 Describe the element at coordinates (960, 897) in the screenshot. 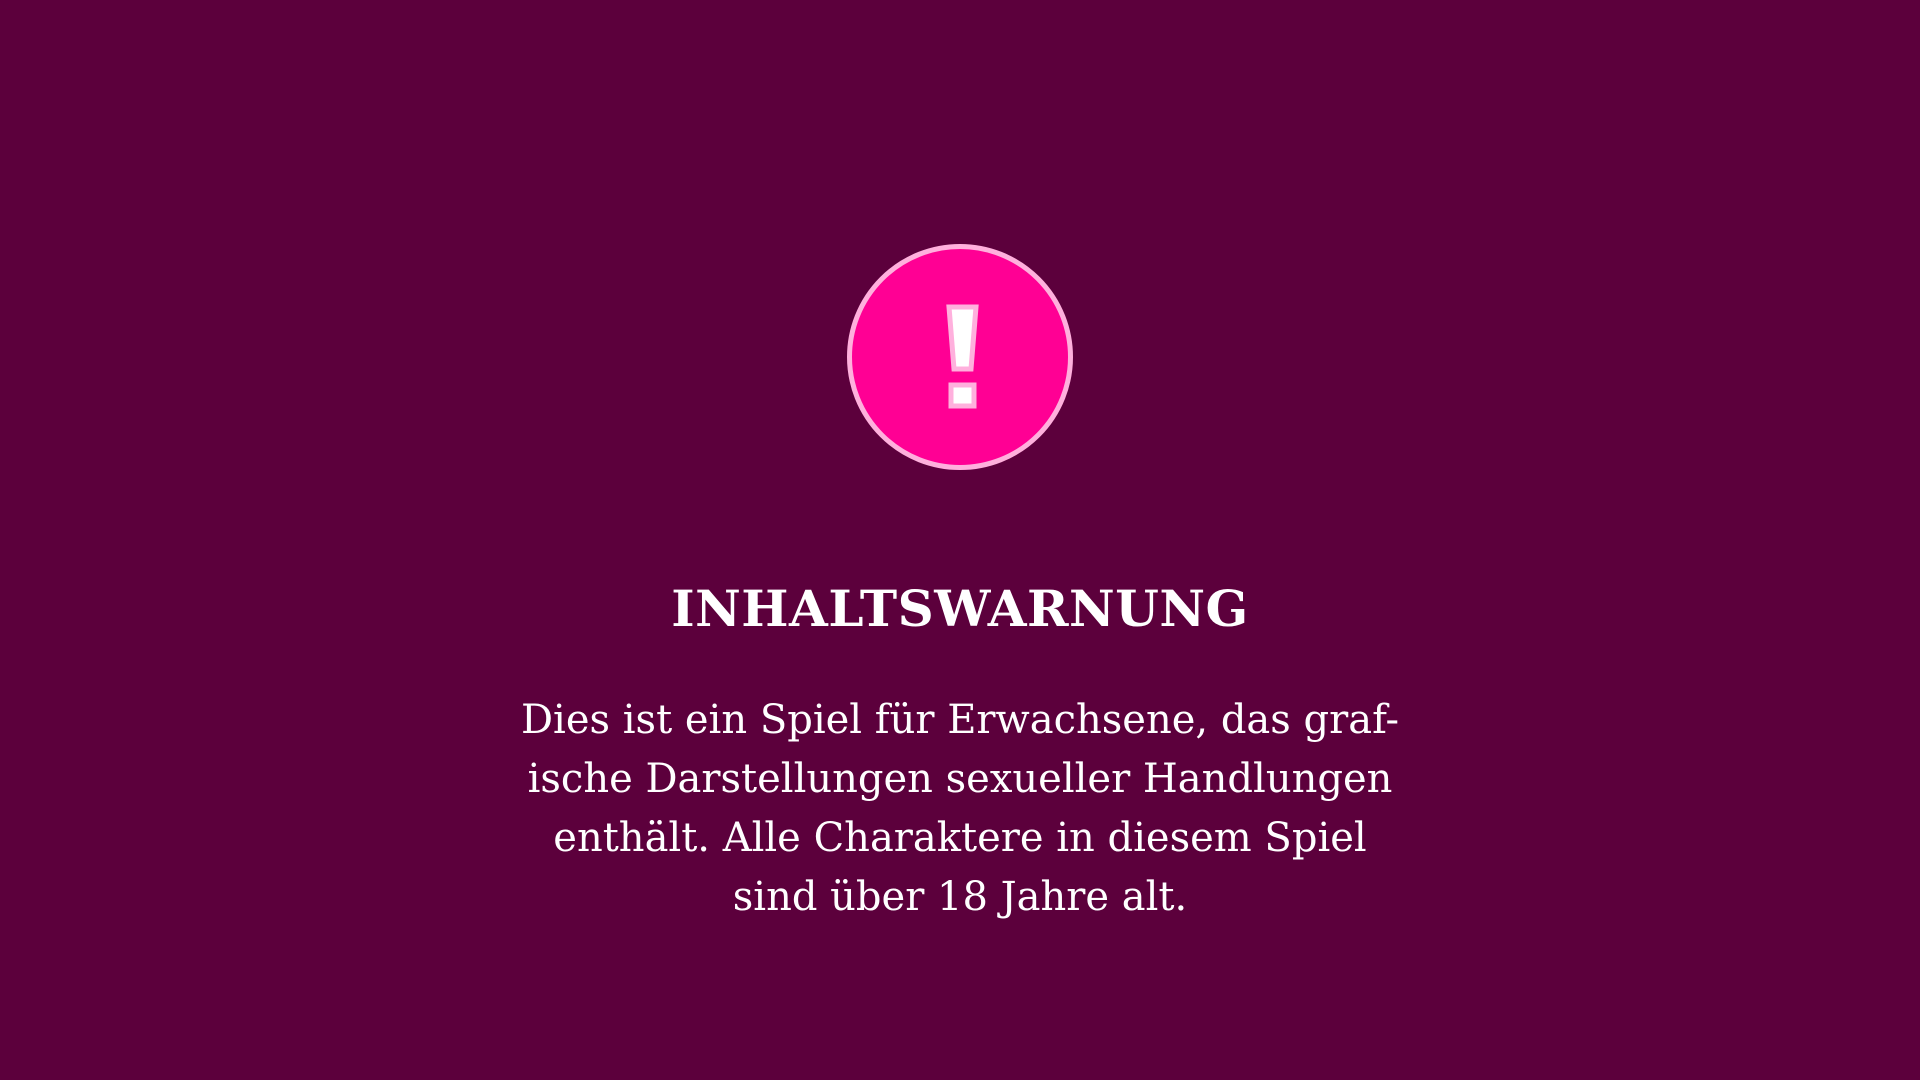

I see `message-line-4: sind über 18 Jahre alt.` at that location.